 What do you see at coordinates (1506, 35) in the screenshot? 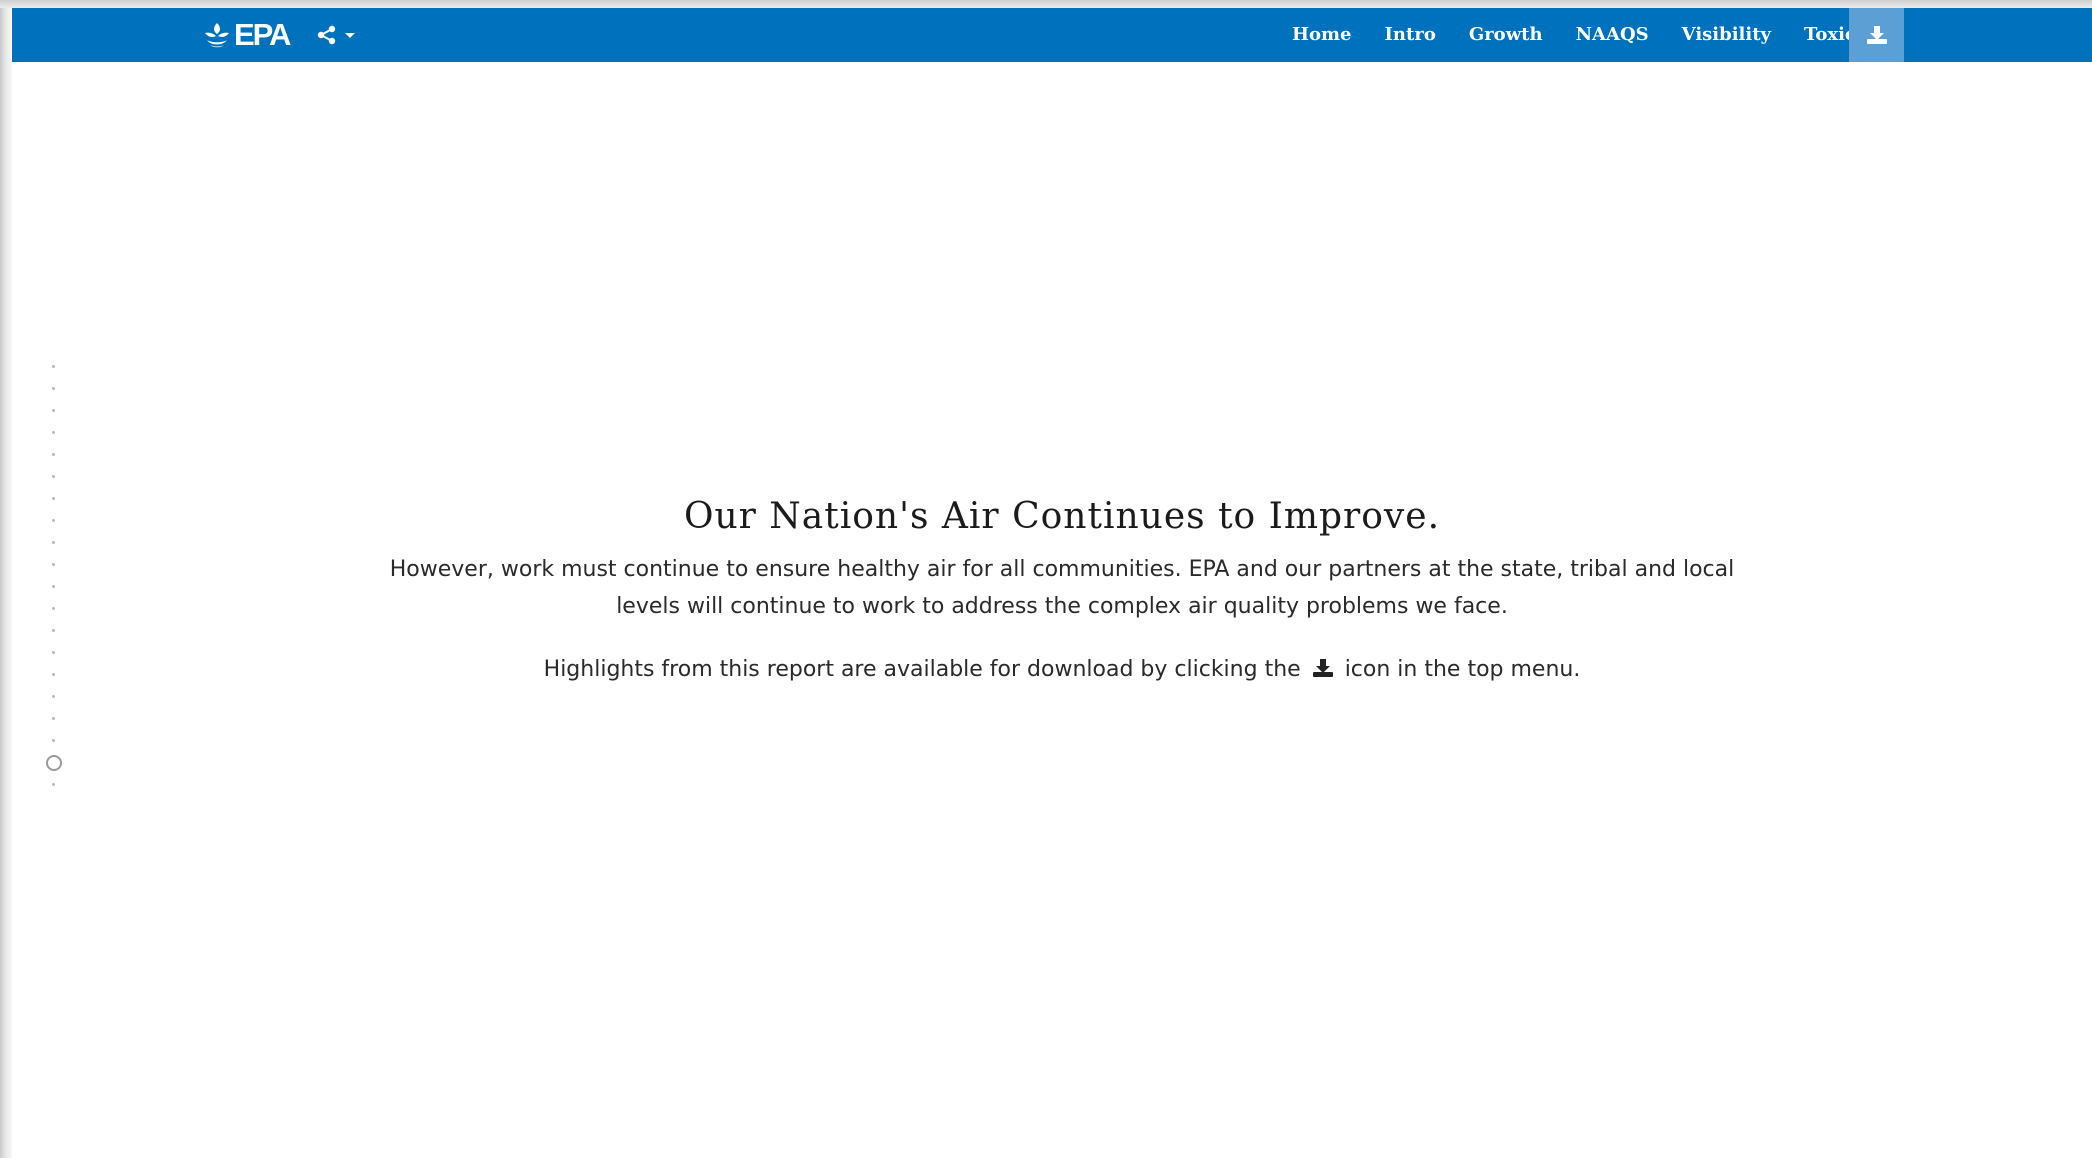
I see `nav-link-growth: Growth` at bounding box center [1506, 35].